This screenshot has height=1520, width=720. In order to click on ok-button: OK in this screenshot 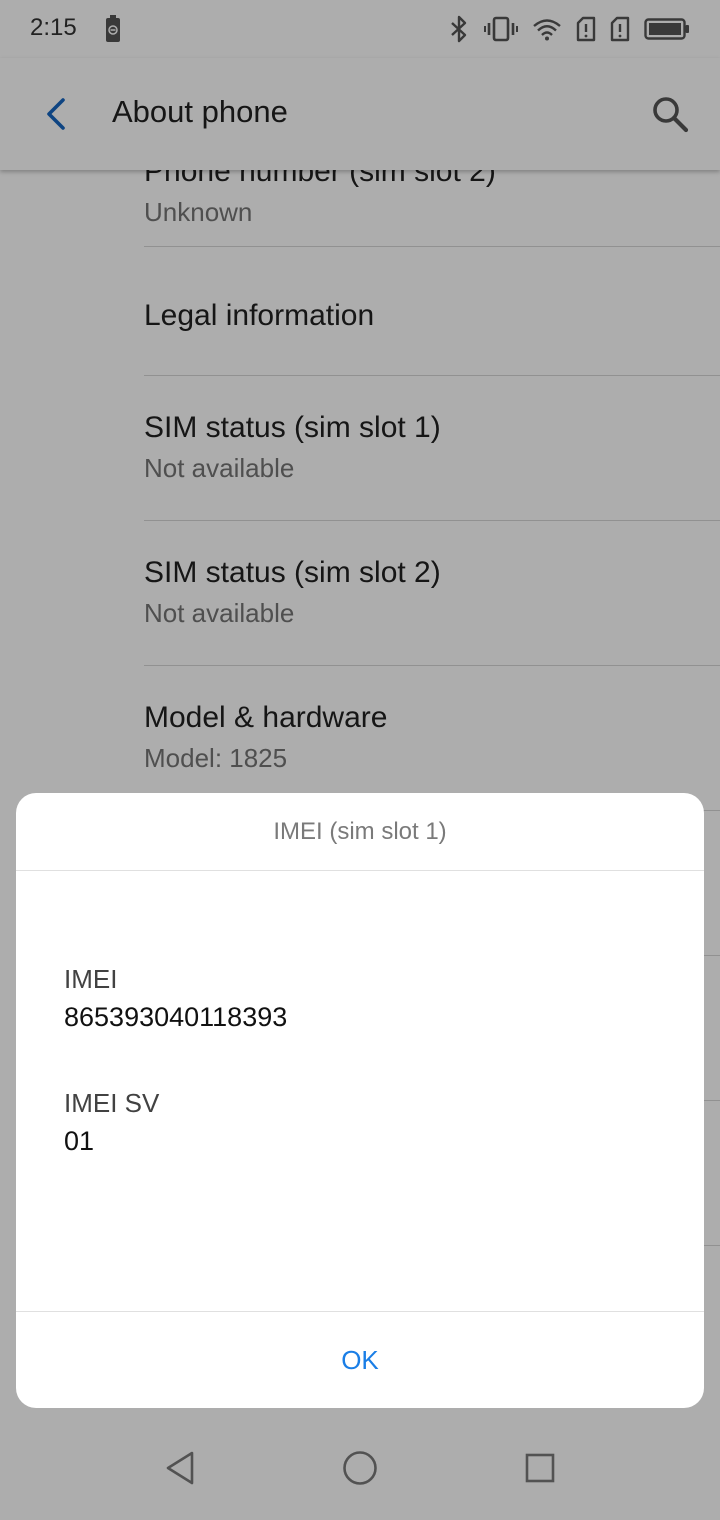, I will do `click(360, 1360)`.